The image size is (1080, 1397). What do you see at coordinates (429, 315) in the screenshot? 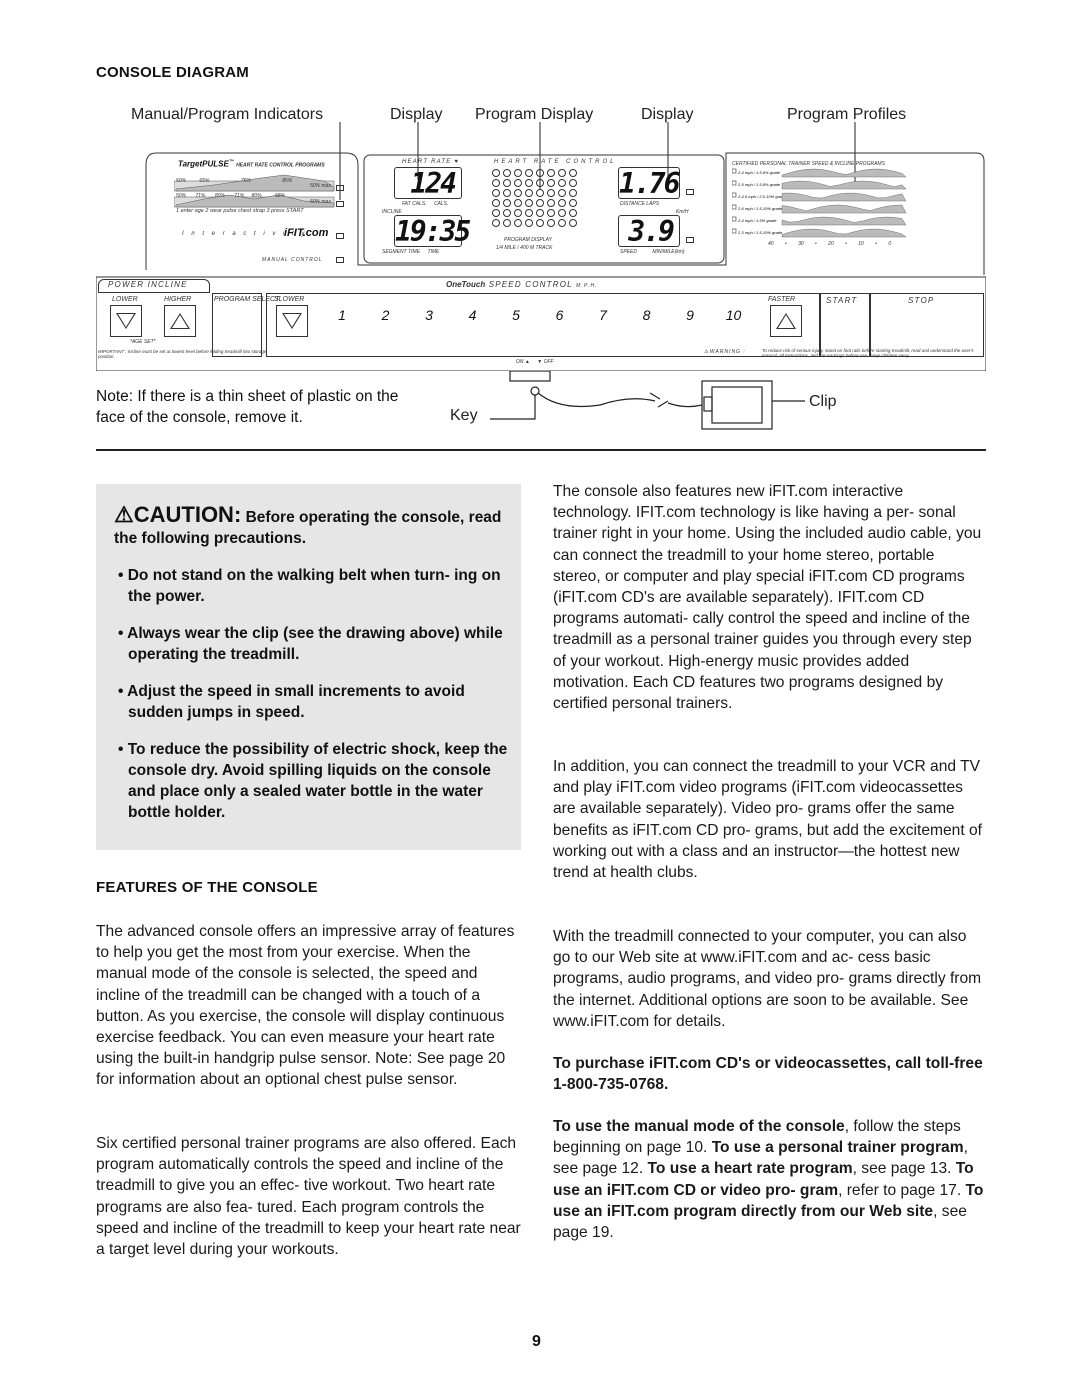
I see `speed-key-3: 3` at bounding box center [429, 315].